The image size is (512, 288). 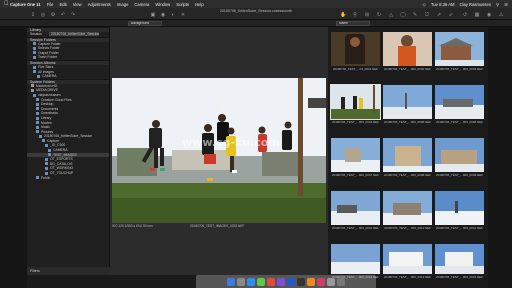 What do you see at coordinates (49, 94) in the screenshot?
I see `sys-folder-label: clayrasmussen` at bounding box center [49, 94].